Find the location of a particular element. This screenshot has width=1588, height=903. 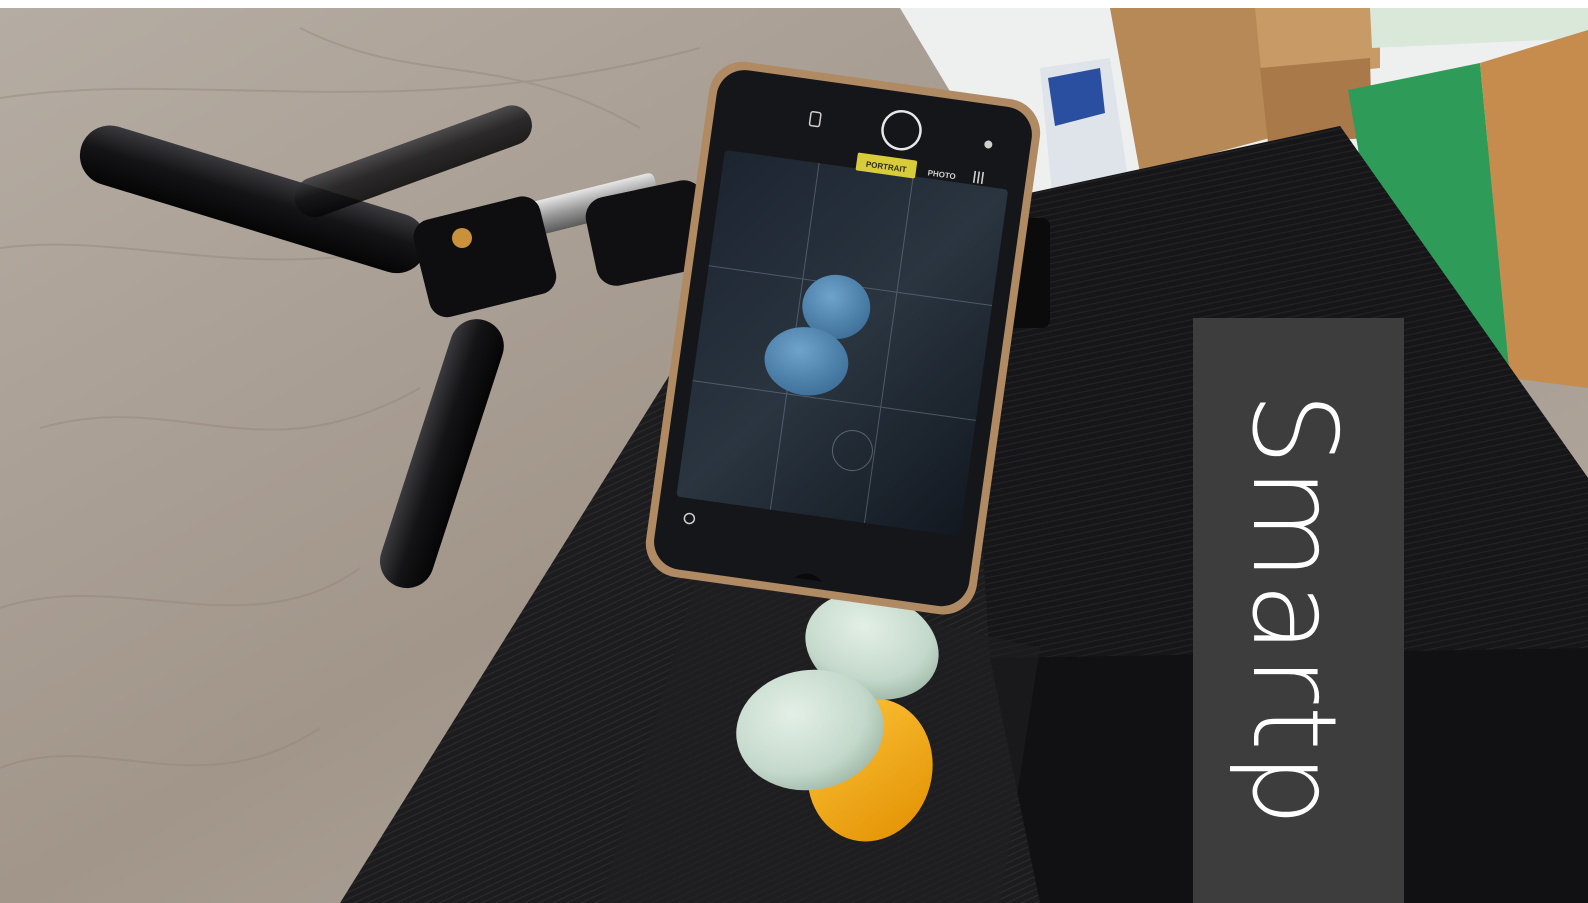

camera-preview is located at coordinates (842, 343).